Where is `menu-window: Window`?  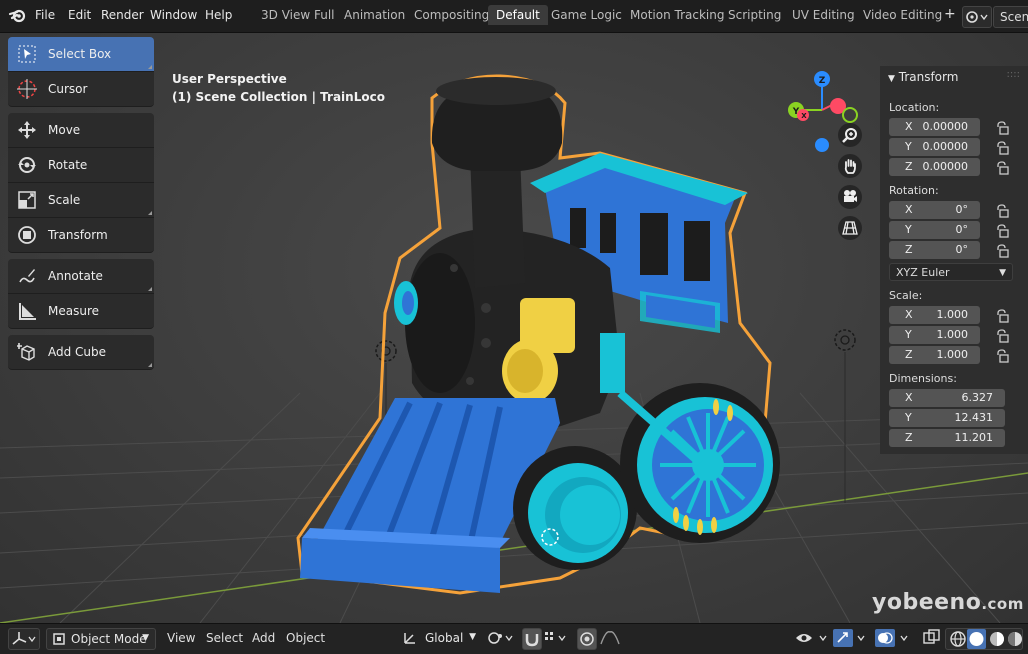
menu-window: Window is located at coordinates (173, 15).